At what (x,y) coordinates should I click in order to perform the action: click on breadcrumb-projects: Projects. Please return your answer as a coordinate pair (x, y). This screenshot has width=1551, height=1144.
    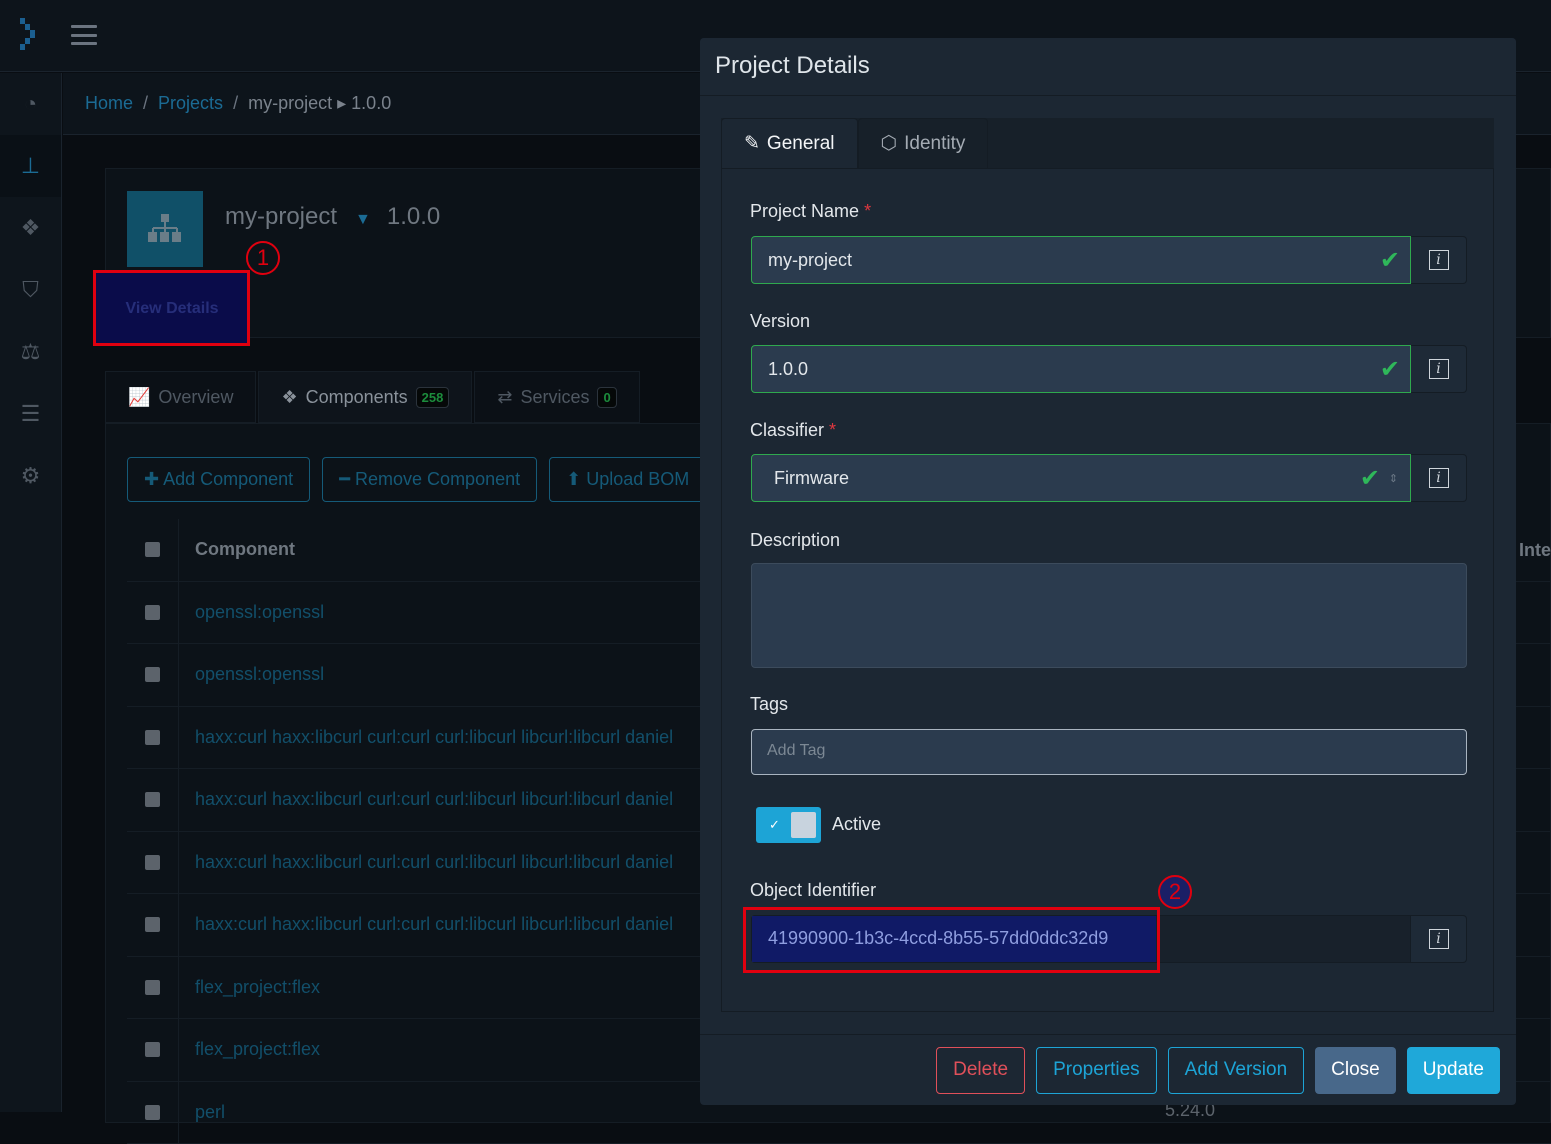
    Looking at the image, I should click on (190, 103).